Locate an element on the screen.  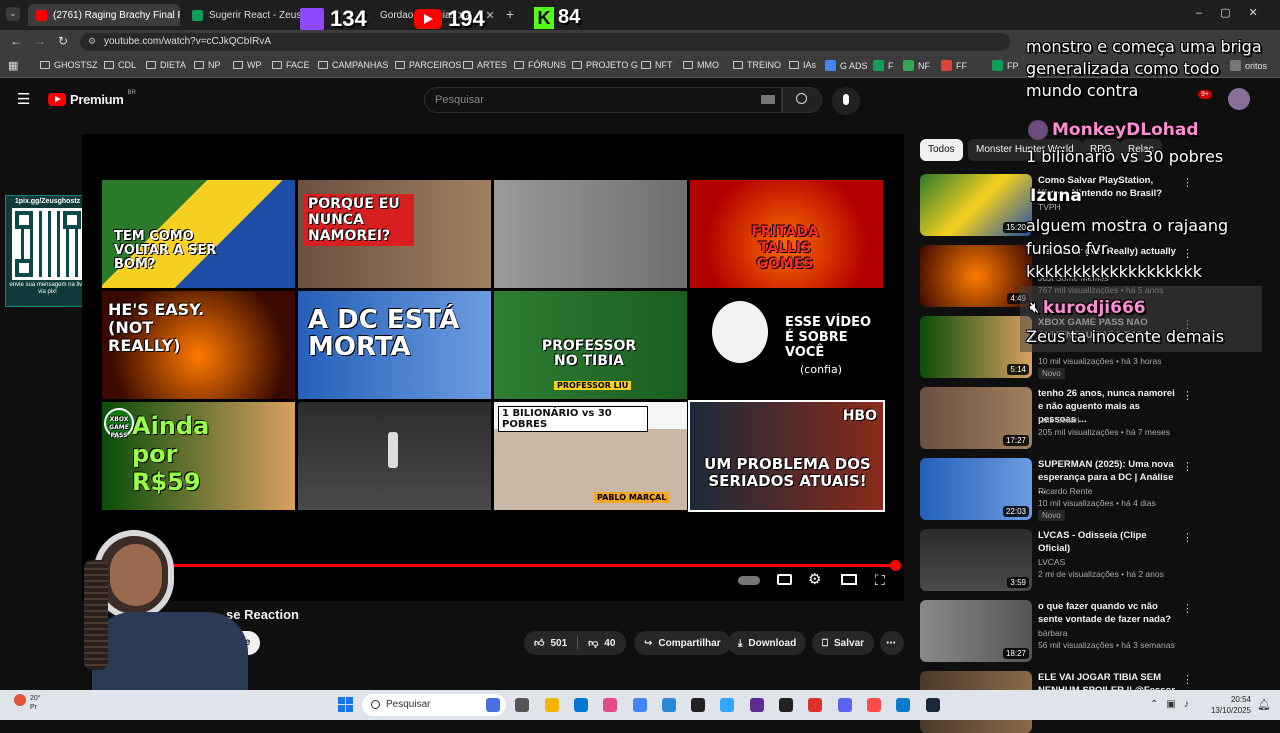
download-button: ⤓ Download is located at coordinates (767, 643).